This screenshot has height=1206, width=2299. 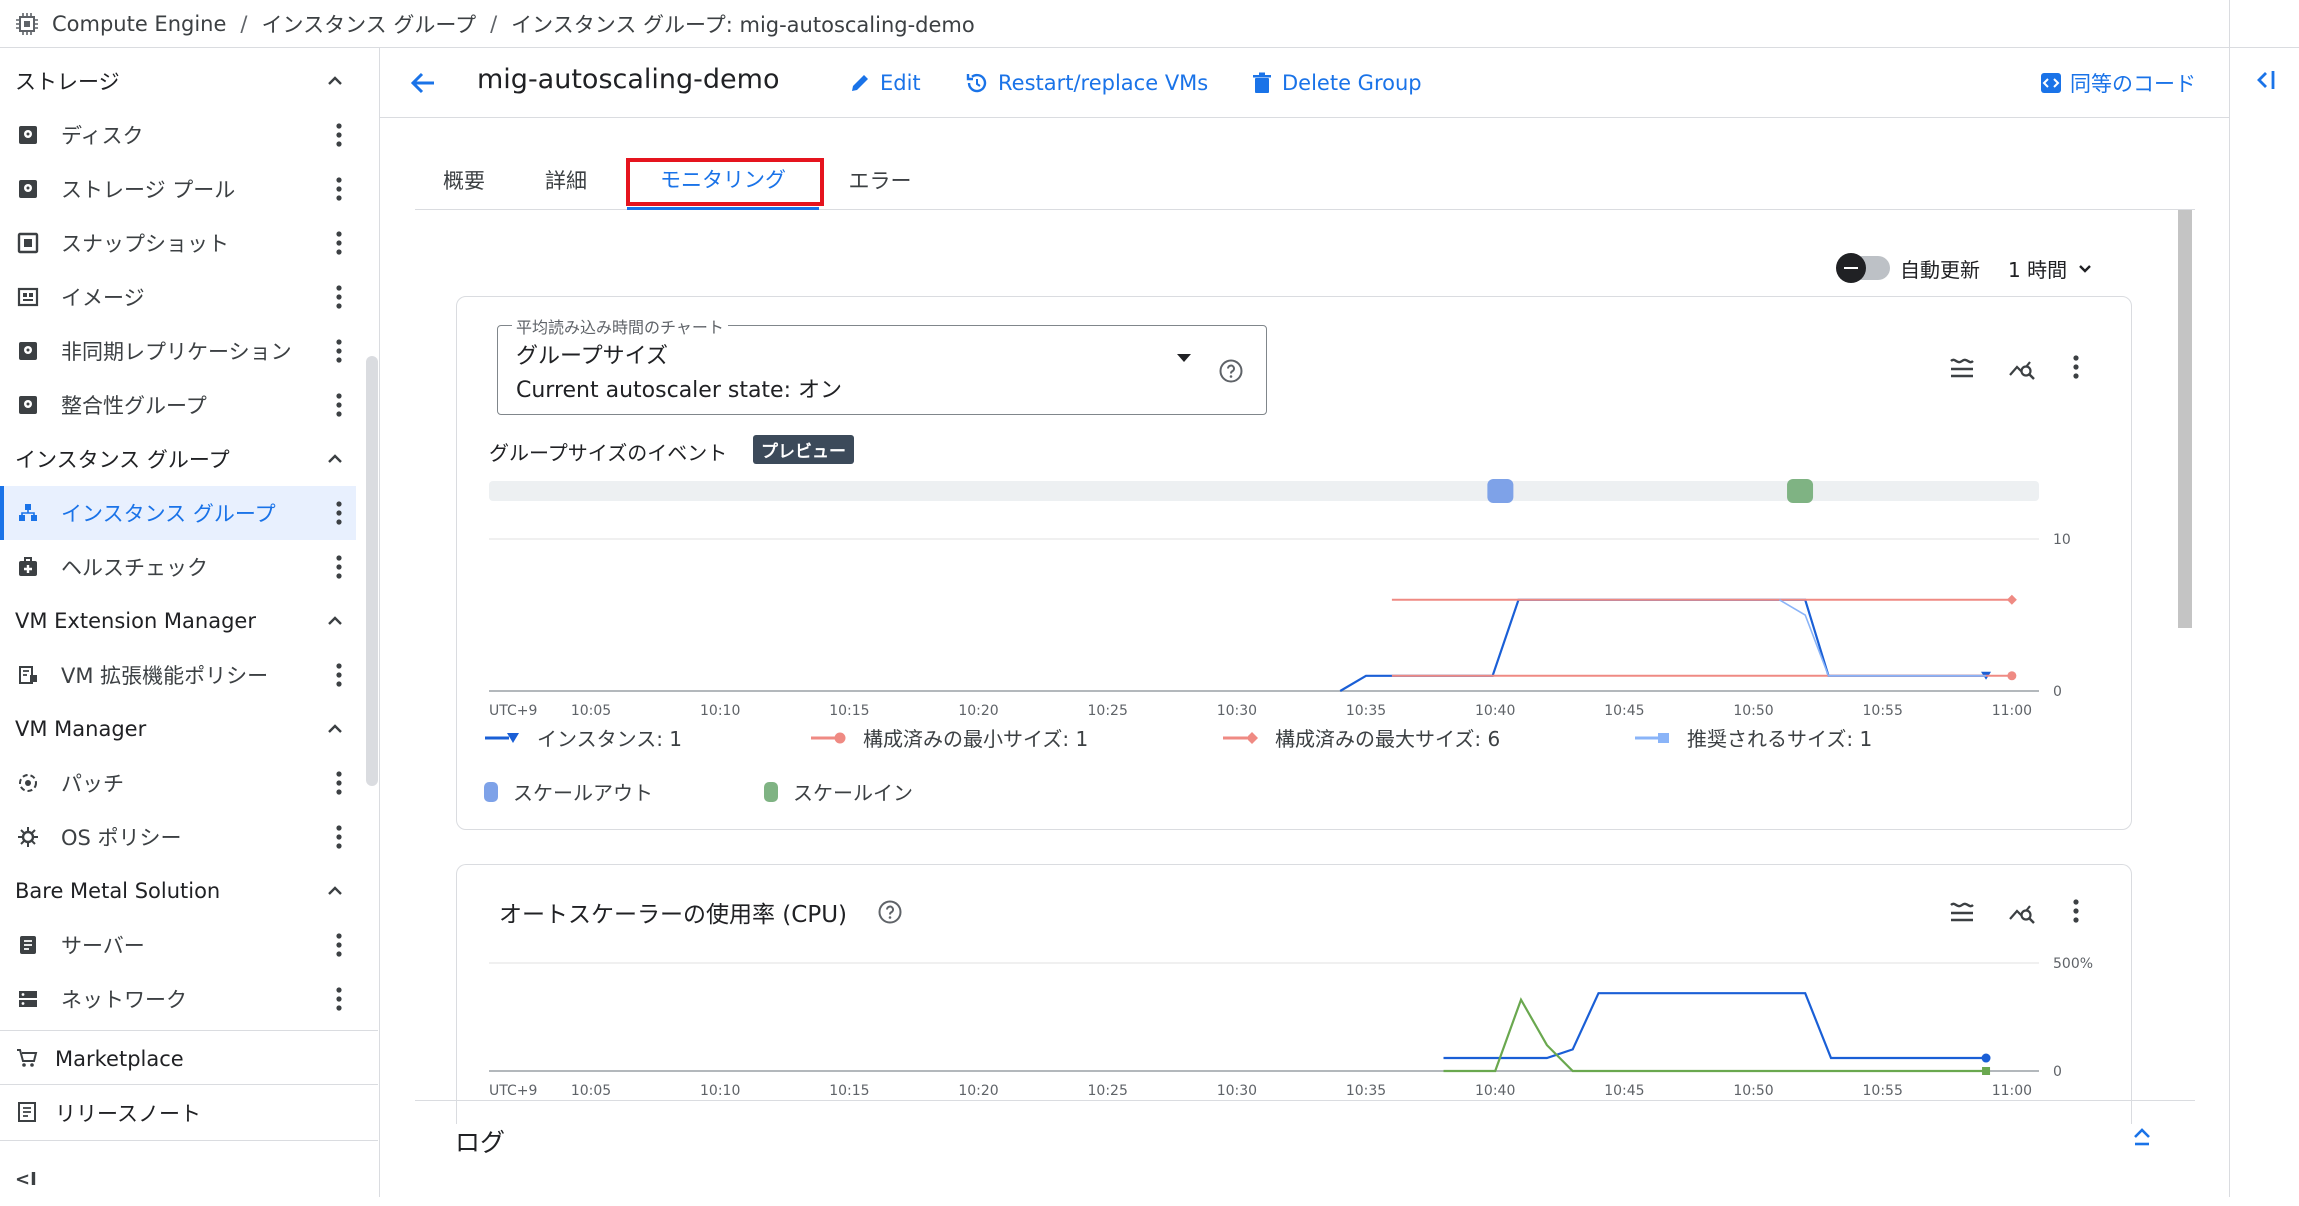 What do you see at coordinates (838, 791) in the screenshot?
I see `legend-scale-in: スケールイン` at bounding box center [838, 791].